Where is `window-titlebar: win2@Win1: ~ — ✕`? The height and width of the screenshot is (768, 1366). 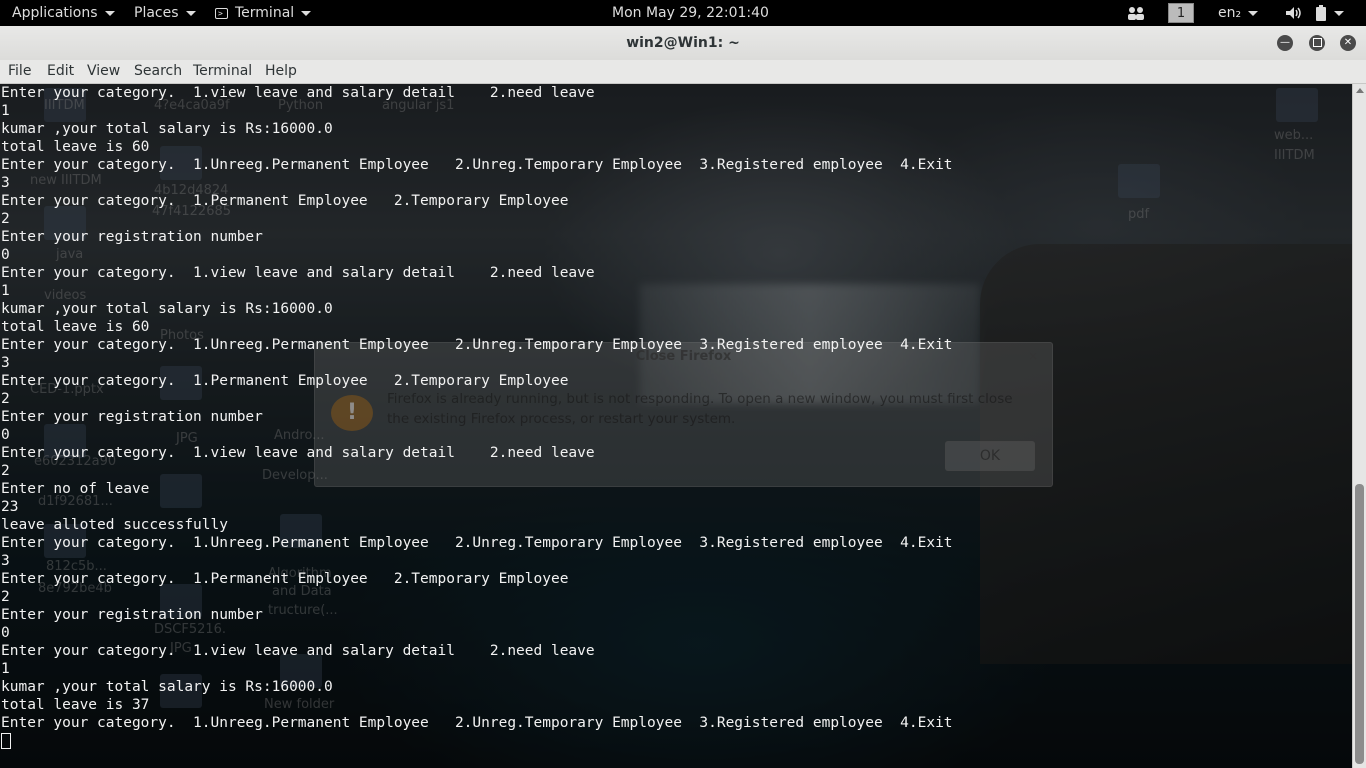
window-titlebar: win2@Win1: ~ — ✕ is located at coordinates (683, 43).